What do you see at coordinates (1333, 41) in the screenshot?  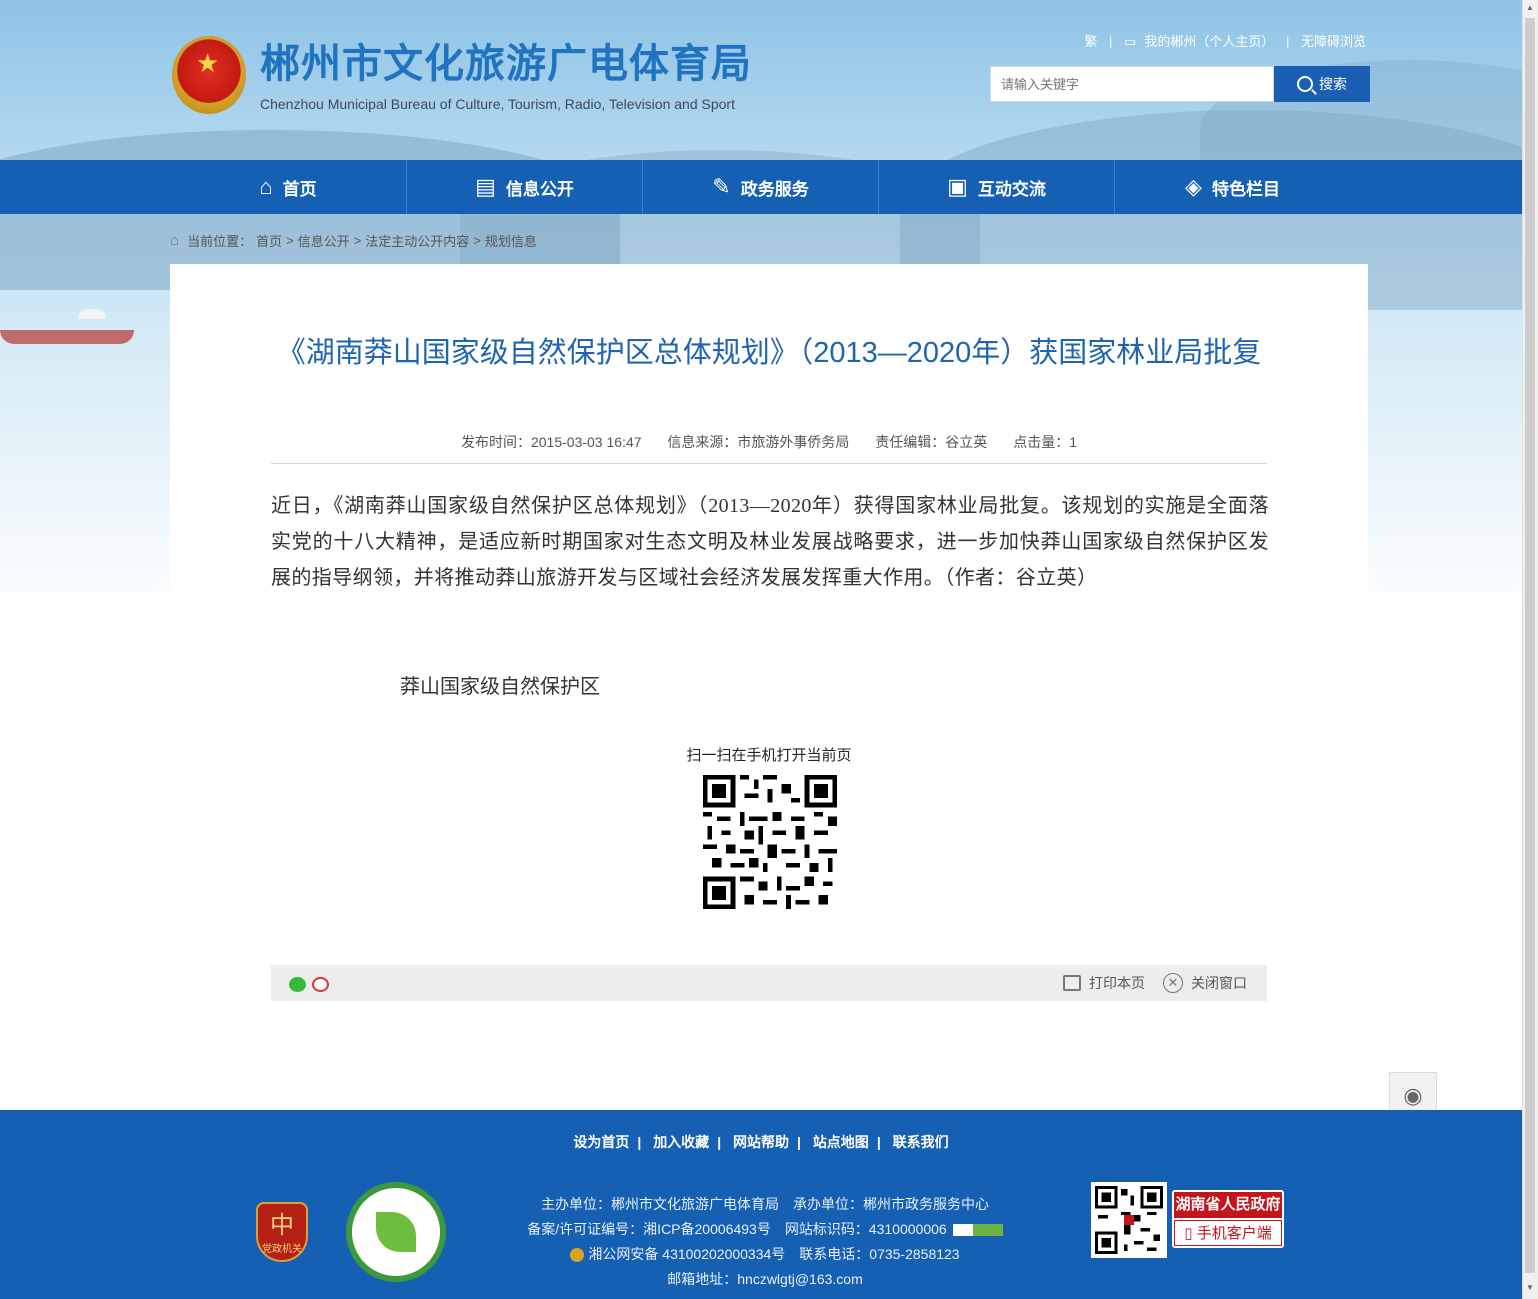 I see `accessible-browse-link: 无障碍浏览` at bounding box center [1333, 41].